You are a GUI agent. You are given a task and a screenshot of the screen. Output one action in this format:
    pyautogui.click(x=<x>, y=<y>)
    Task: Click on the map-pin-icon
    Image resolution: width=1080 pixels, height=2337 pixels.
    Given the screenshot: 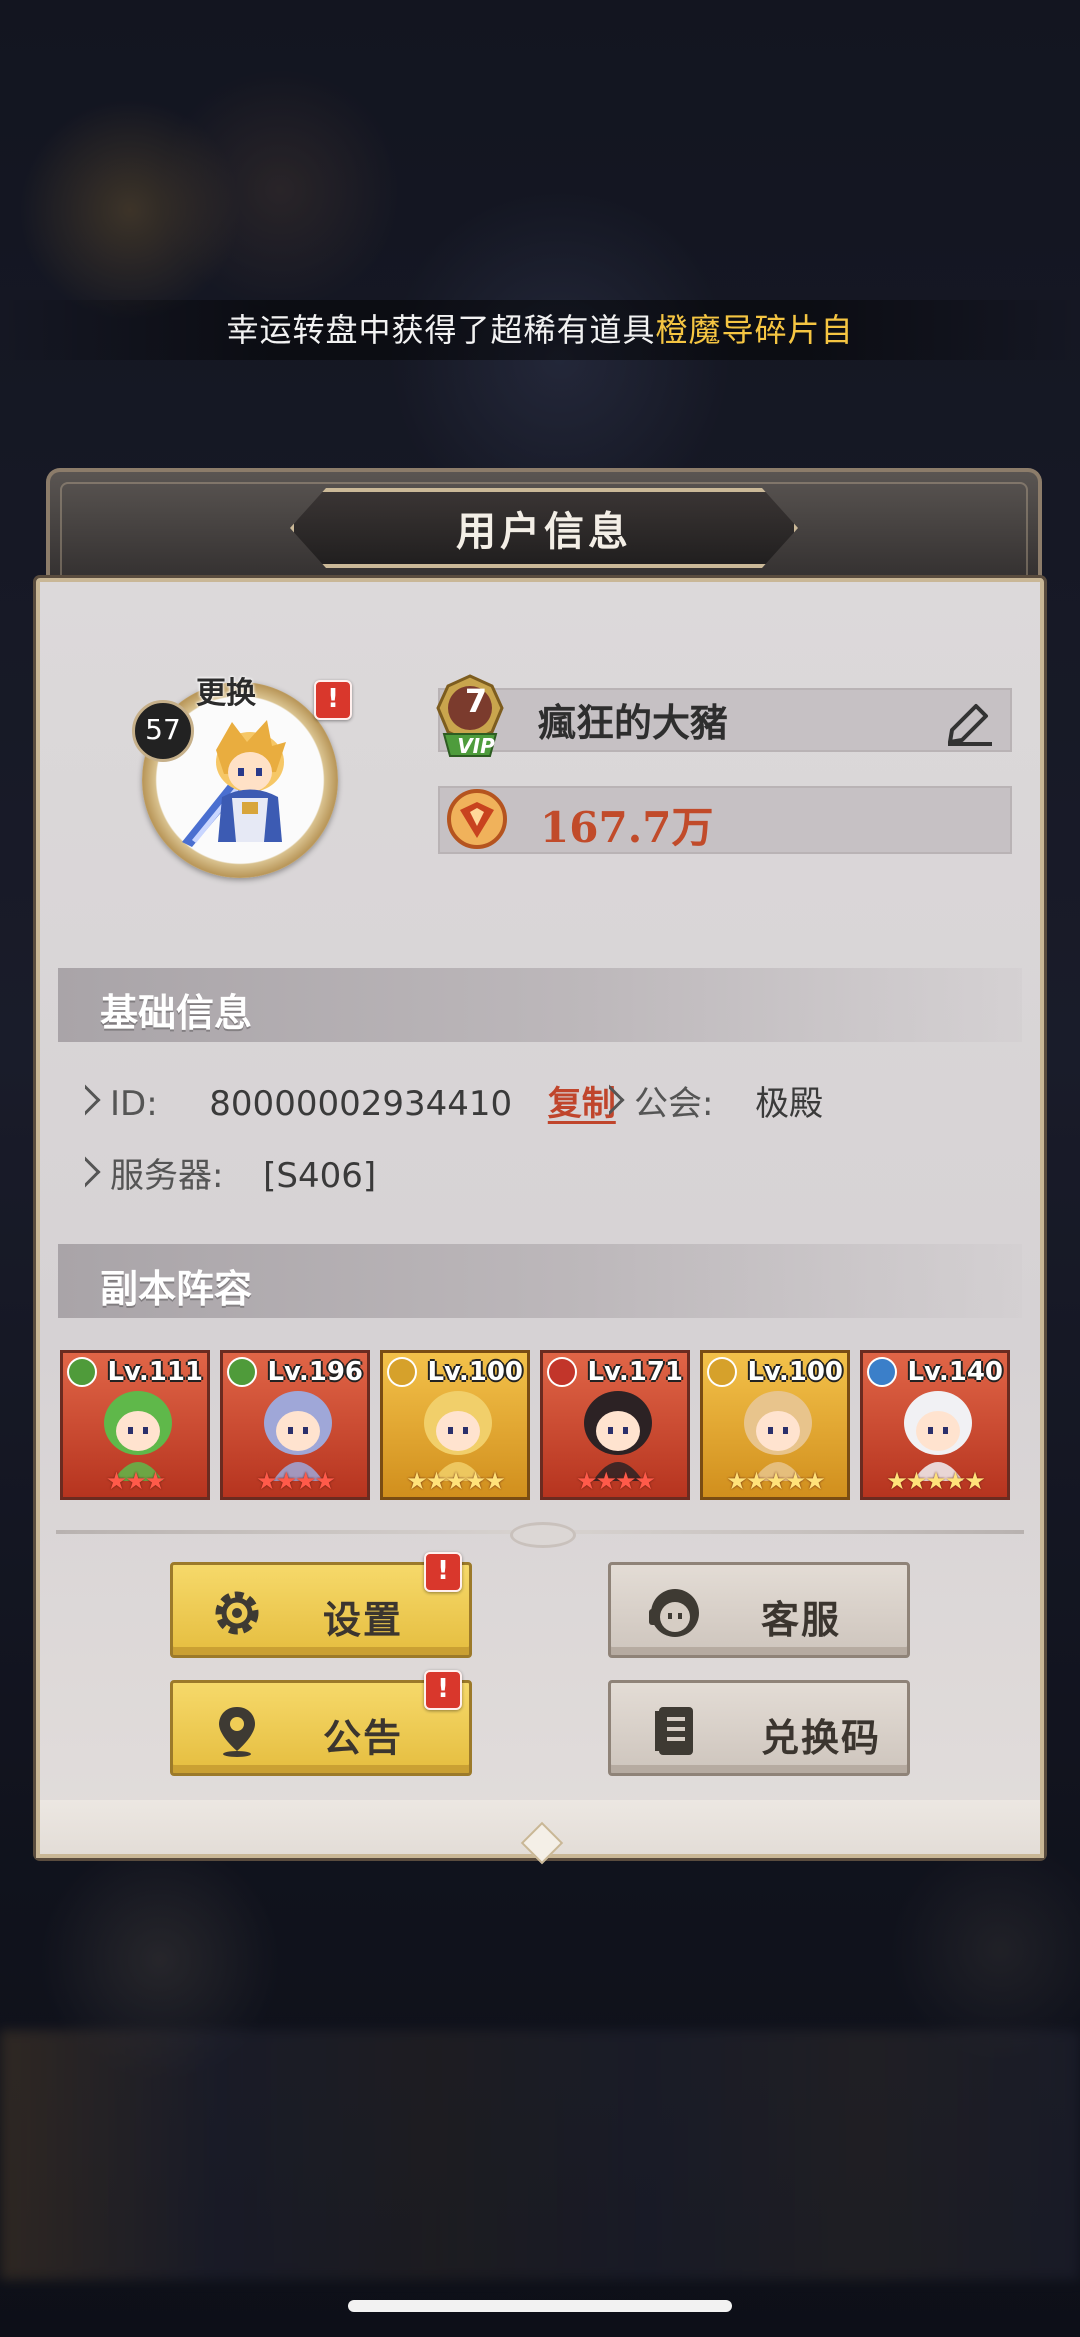 What is the action you would take?
    pyautogui.click(x=237, y=1732)
    